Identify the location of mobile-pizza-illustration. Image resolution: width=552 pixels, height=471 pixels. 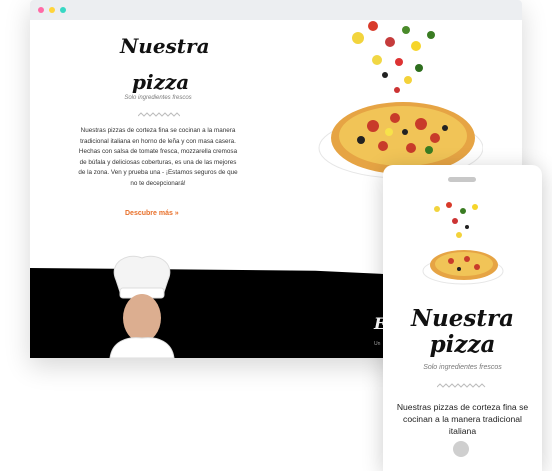
(463, 243).